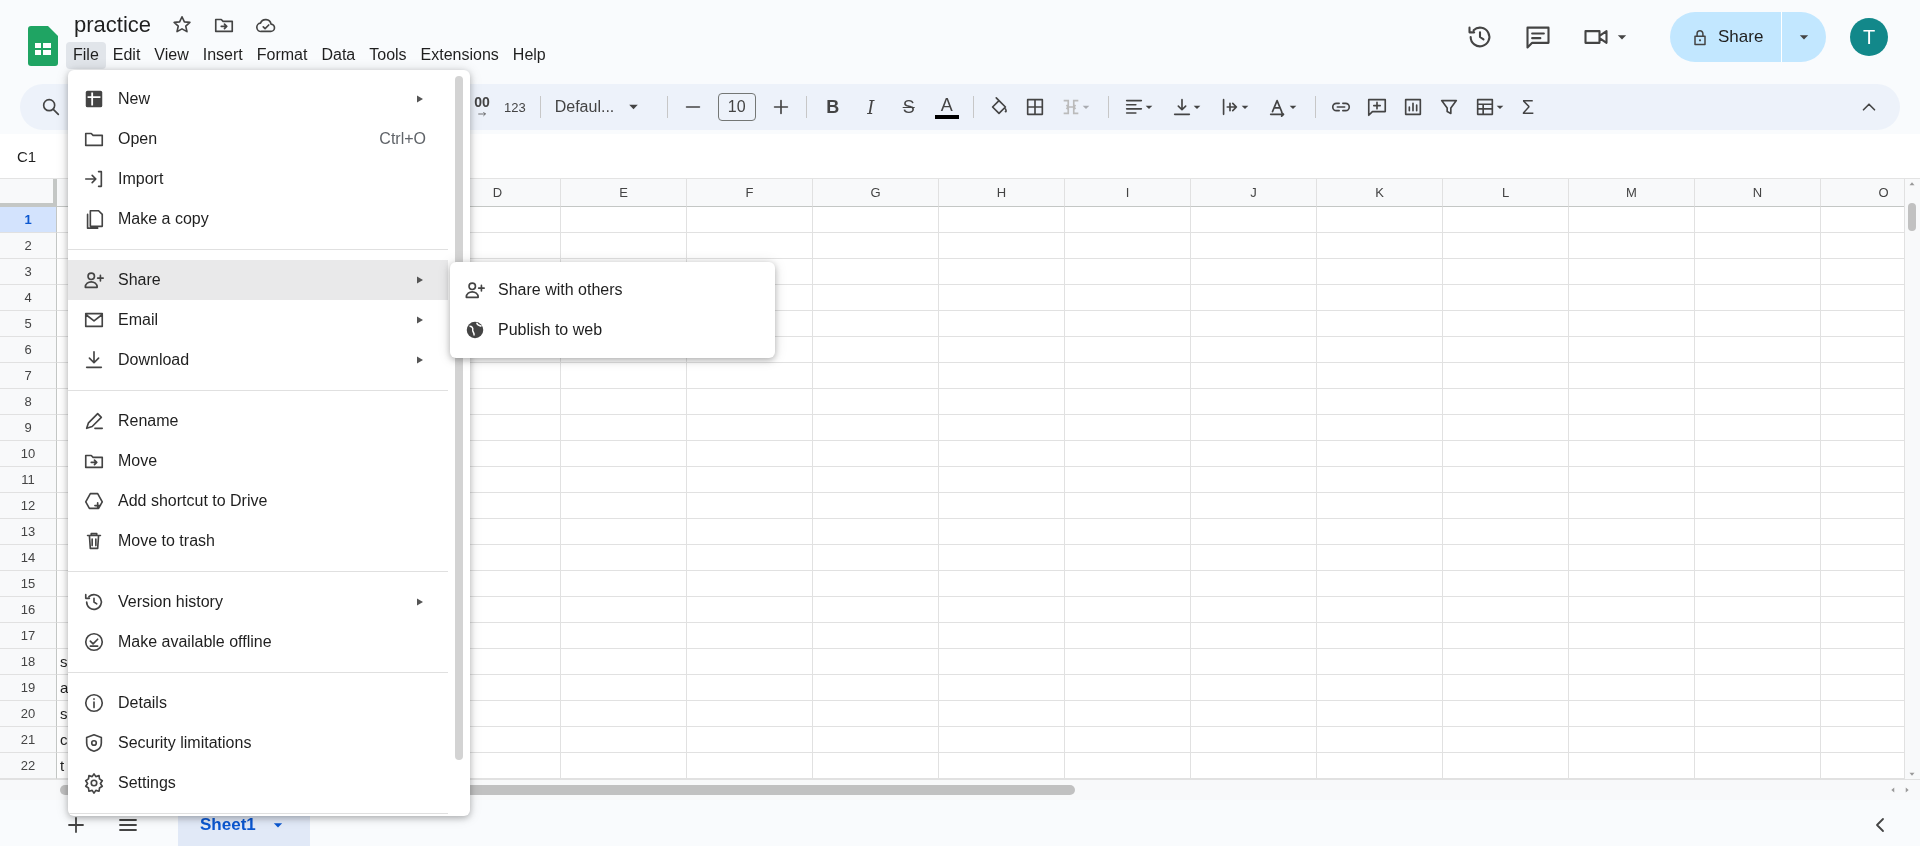 The width and height of the screenshot is (1920, 846). I want to click on menu-item: Add shortcut to Drive, so click(258, 501).